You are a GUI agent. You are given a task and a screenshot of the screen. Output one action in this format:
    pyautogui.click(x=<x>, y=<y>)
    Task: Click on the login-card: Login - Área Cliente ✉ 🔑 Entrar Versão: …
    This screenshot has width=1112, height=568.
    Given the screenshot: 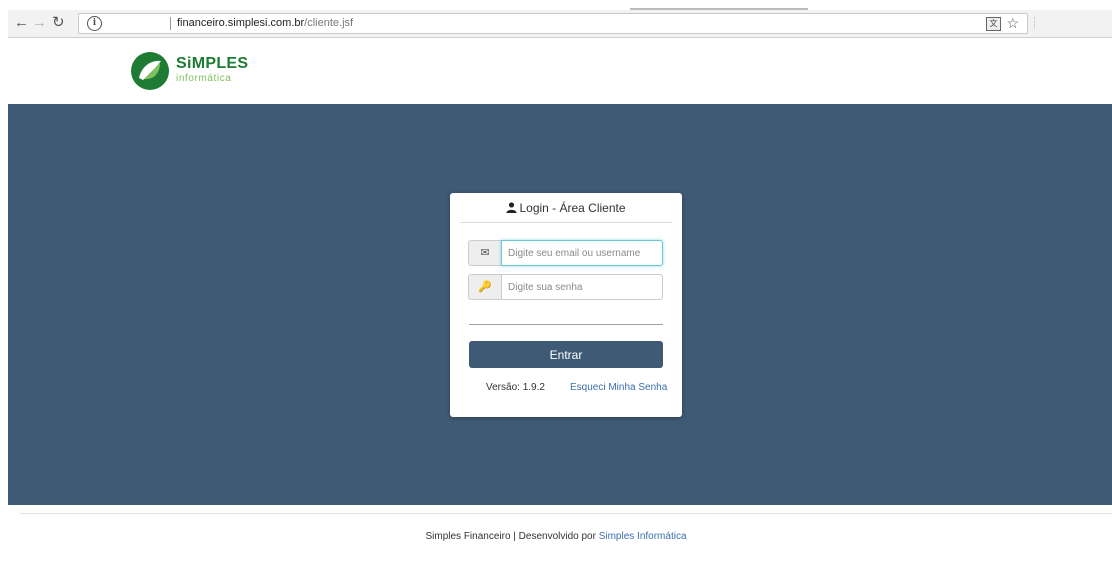 What is the action you would take?
    pyautogui.click(x=566, y=305)
    